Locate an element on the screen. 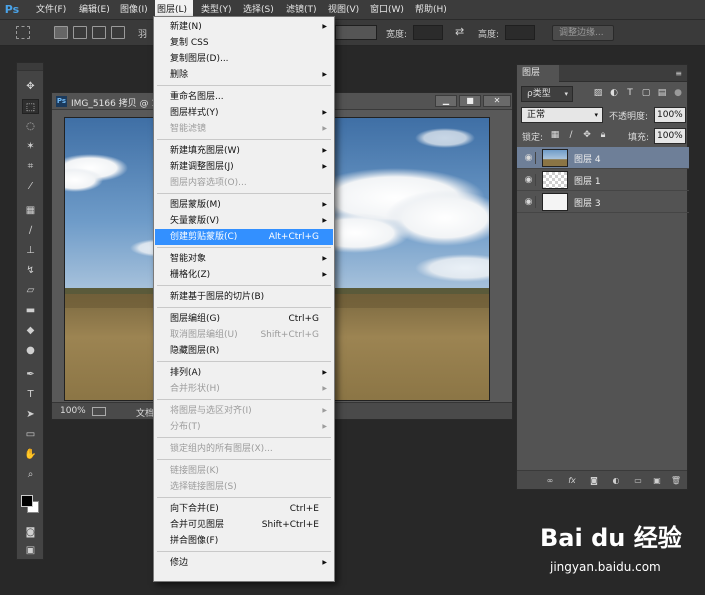 This screenshot has width=705, height=595. toolbar-grip is located at coordinates (30, 67).